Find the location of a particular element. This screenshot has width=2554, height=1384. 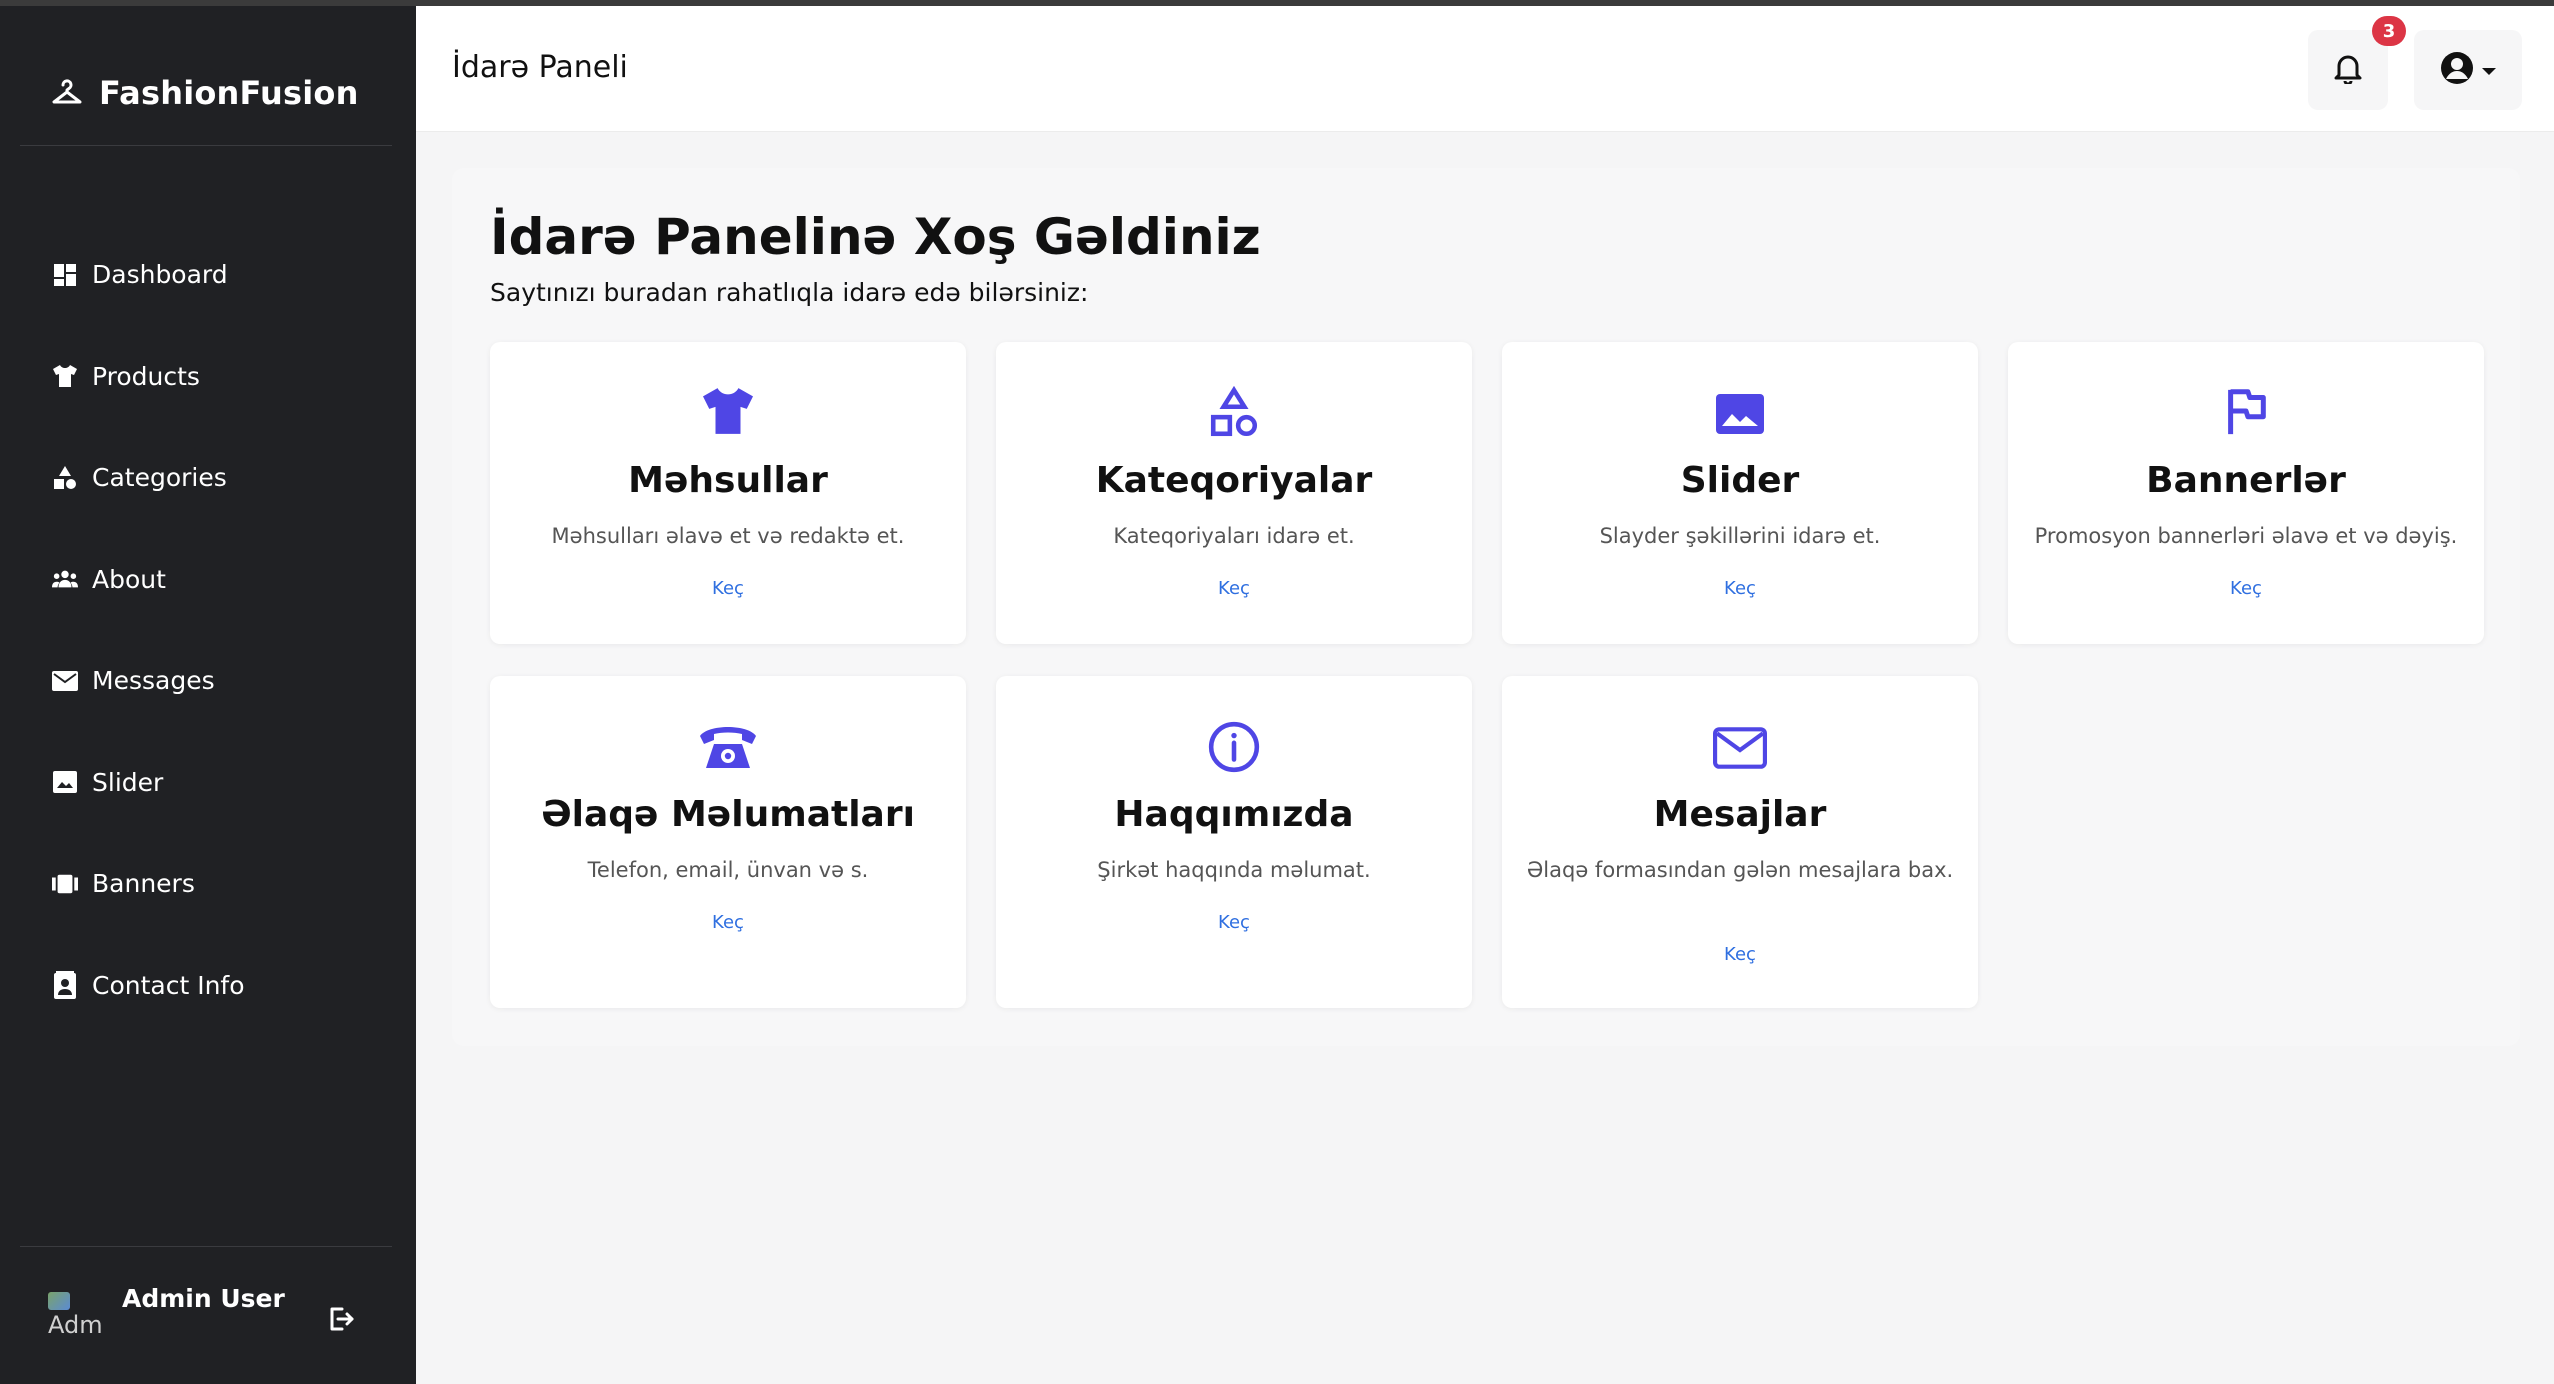

user-menu-button is located at coordinates (2468, 70).